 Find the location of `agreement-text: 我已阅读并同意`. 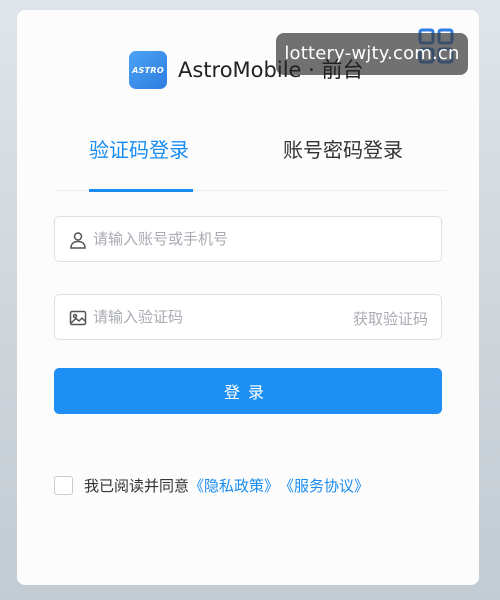

agreement-text: 我已阅读并同意 is located at coordinates (137, 485).